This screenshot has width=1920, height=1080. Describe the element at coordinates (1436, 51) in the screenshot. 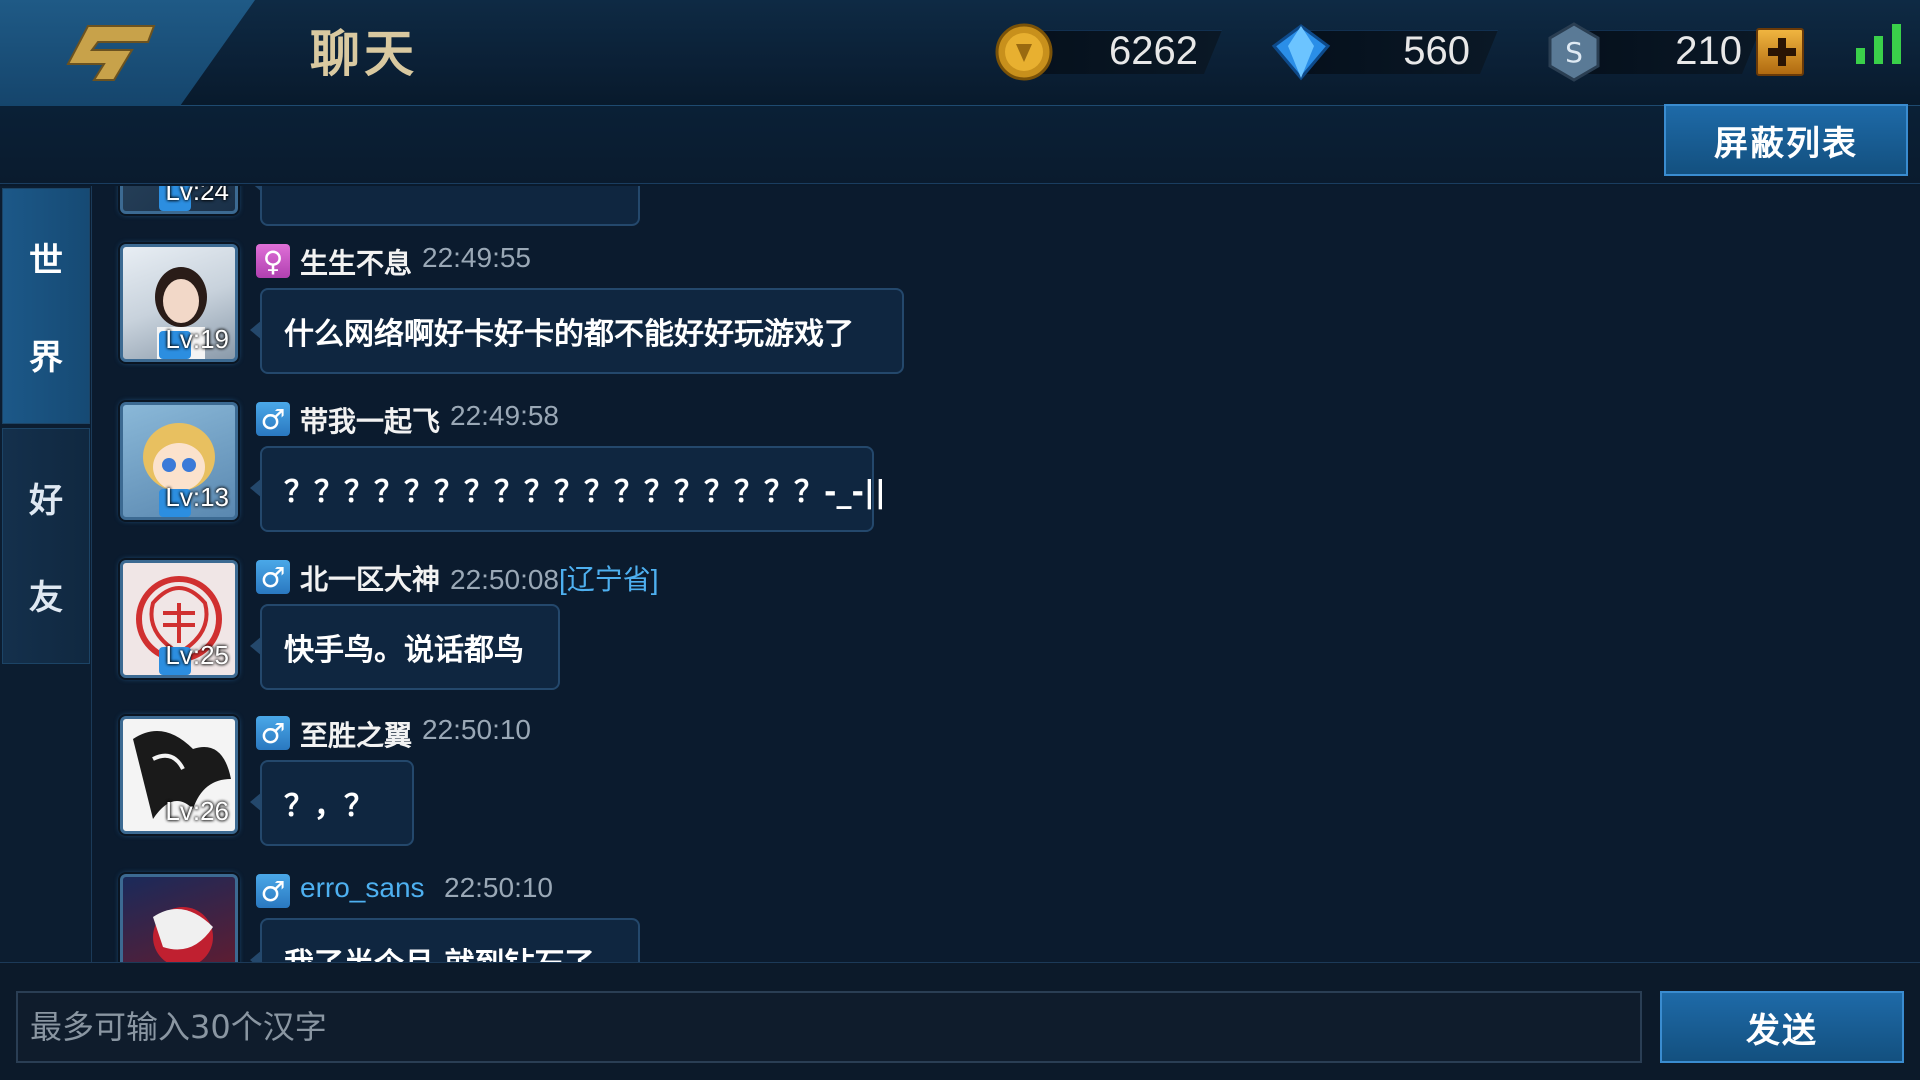

I see `diamond-value: 560` at that location.